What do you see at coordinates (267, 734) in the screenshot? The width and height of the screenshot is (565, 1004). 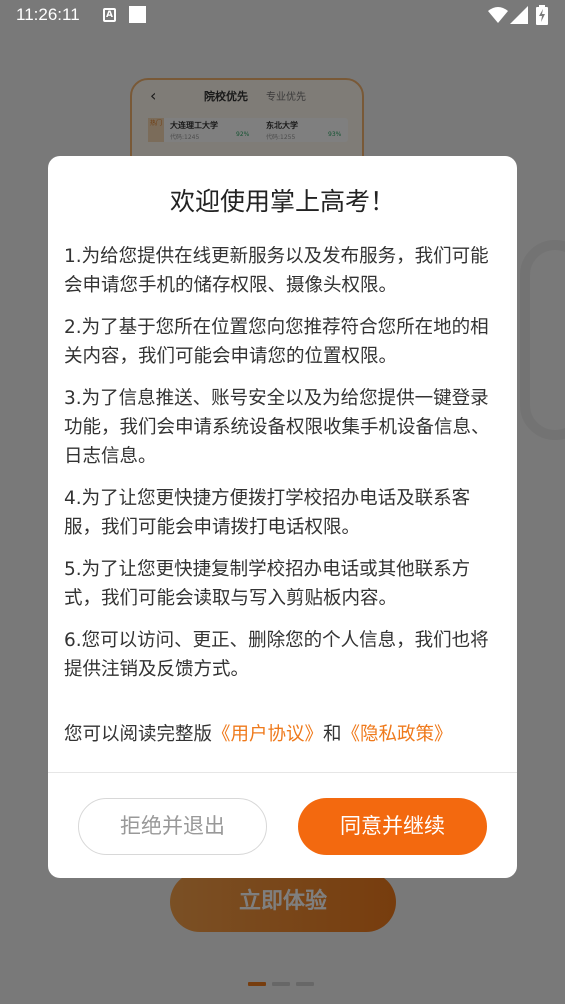 I see `user-agreement-link: 《用户协议》` at bounding box center [267, 734].